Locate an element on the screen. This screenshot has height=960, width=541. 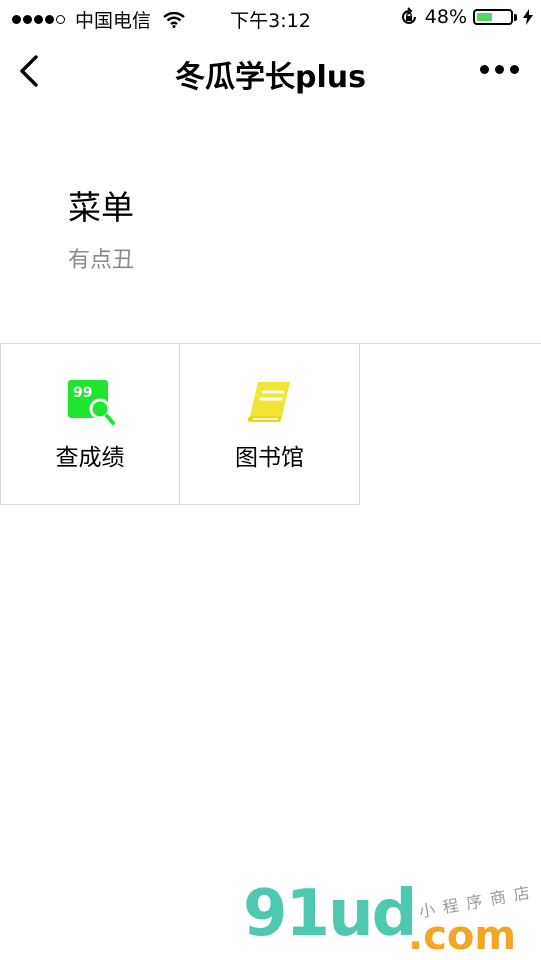
grid-item-score: 99 查成绩 is located at coordinates (90, 424).